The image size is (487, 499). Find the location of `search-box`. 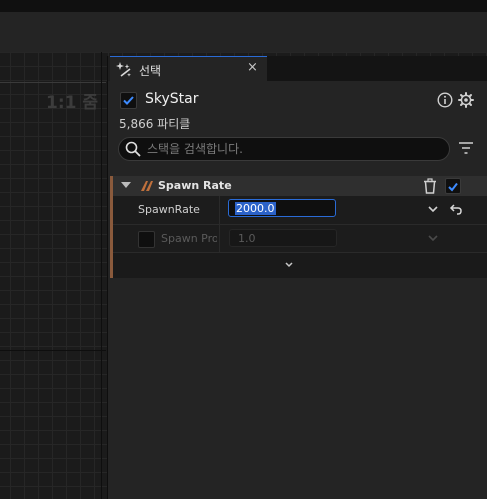

search-box is located at coordinates (284, 149).